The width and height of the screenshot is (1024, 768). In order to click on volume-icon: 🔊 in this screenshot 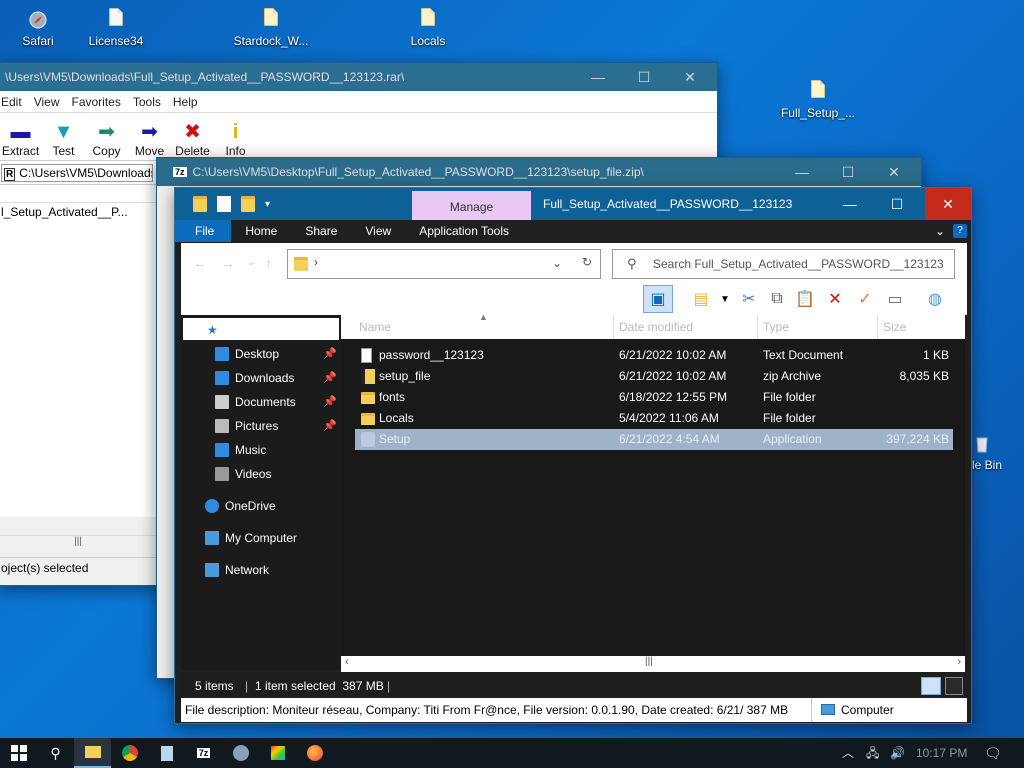, I will do `click(897, 753)`.